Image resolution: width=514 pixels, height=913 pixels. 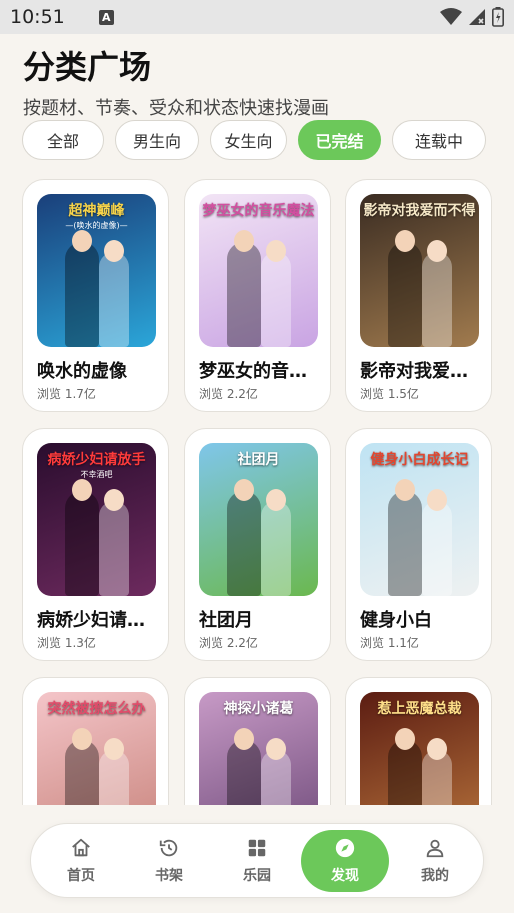 I want to click on comic-views: 浏览 2.2亿, so click(x=228, y=643).